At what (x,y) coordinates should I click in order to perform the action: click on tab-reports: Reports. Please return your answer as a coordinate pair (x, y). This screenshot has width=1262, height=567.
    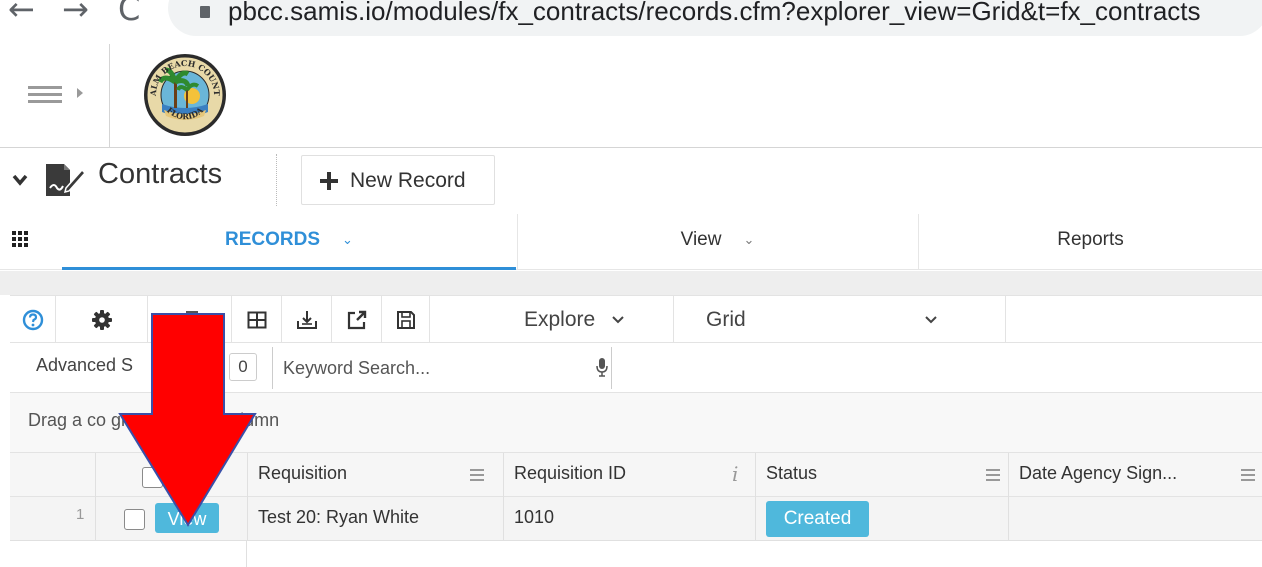
    Looking at the image, I should click on (1090, 242).